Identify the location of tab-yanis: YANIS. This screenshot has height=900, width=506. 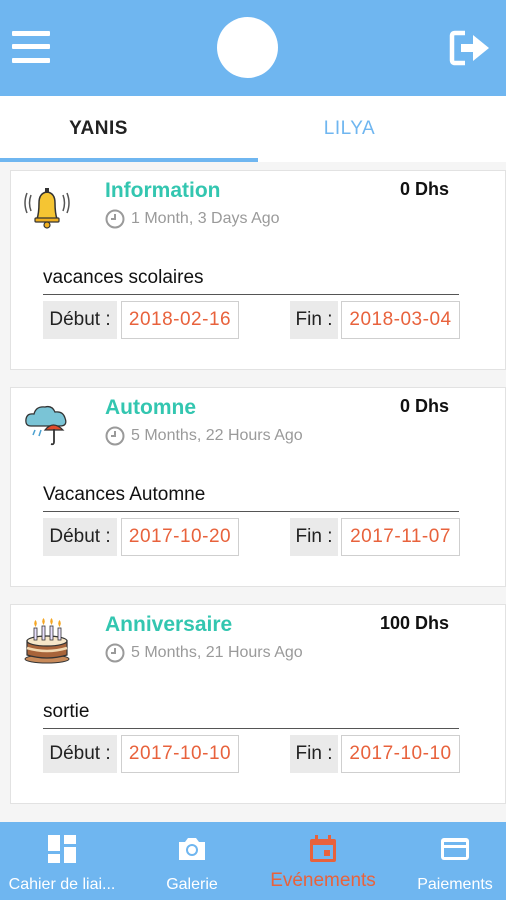
(126, 129).